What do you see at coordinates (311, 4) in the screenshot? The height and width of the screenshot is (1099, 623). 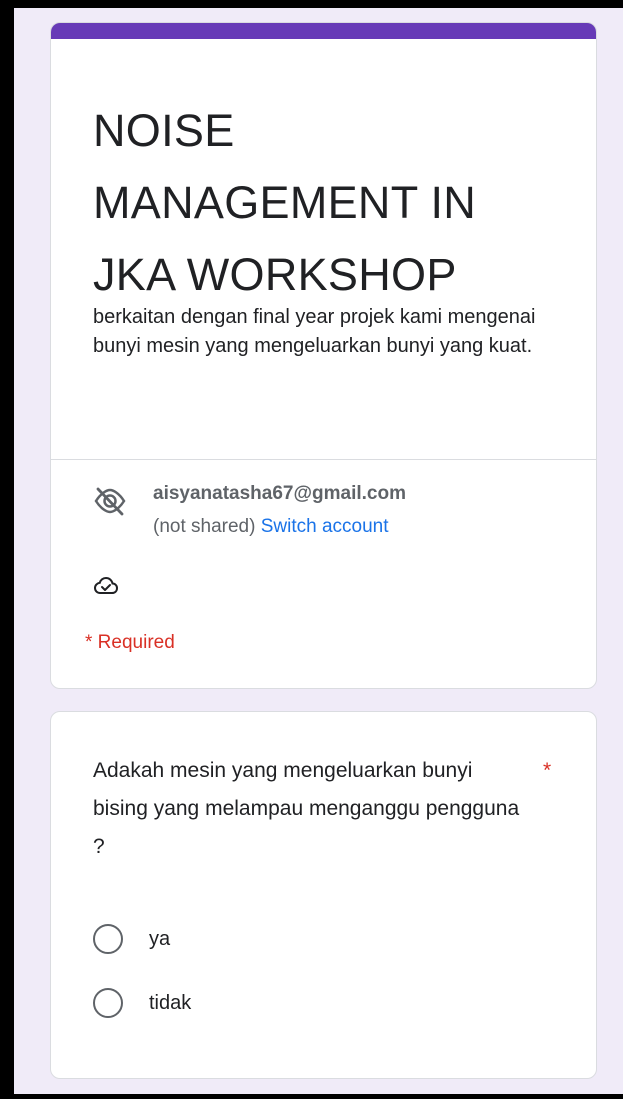 I see `screen-edge-top` at bounding box center [311, 4].